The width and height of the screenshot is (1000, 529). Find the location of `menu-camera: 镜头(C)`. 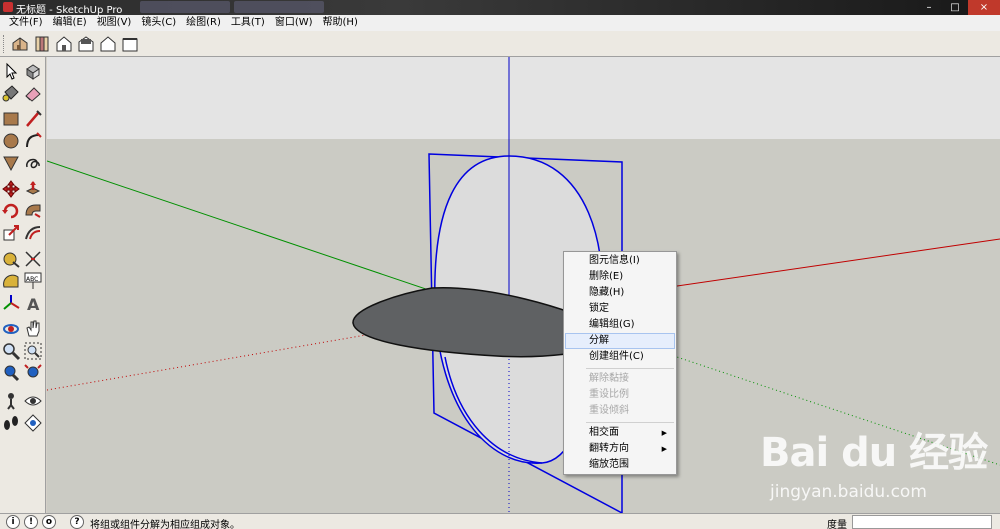

menu-camera: 镜头(C) is located at coordinates (158, 23).